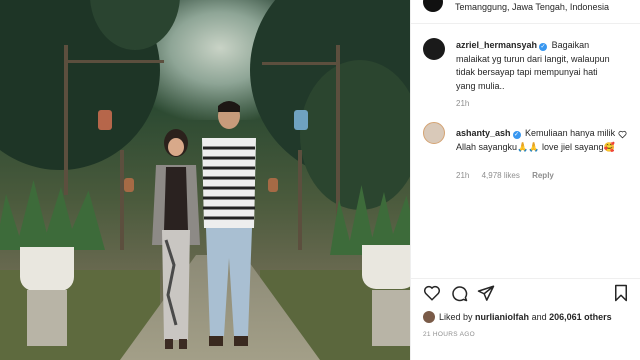 The image size is (640, 360). I want to click on comment-time: 21h, so click(462, 175).